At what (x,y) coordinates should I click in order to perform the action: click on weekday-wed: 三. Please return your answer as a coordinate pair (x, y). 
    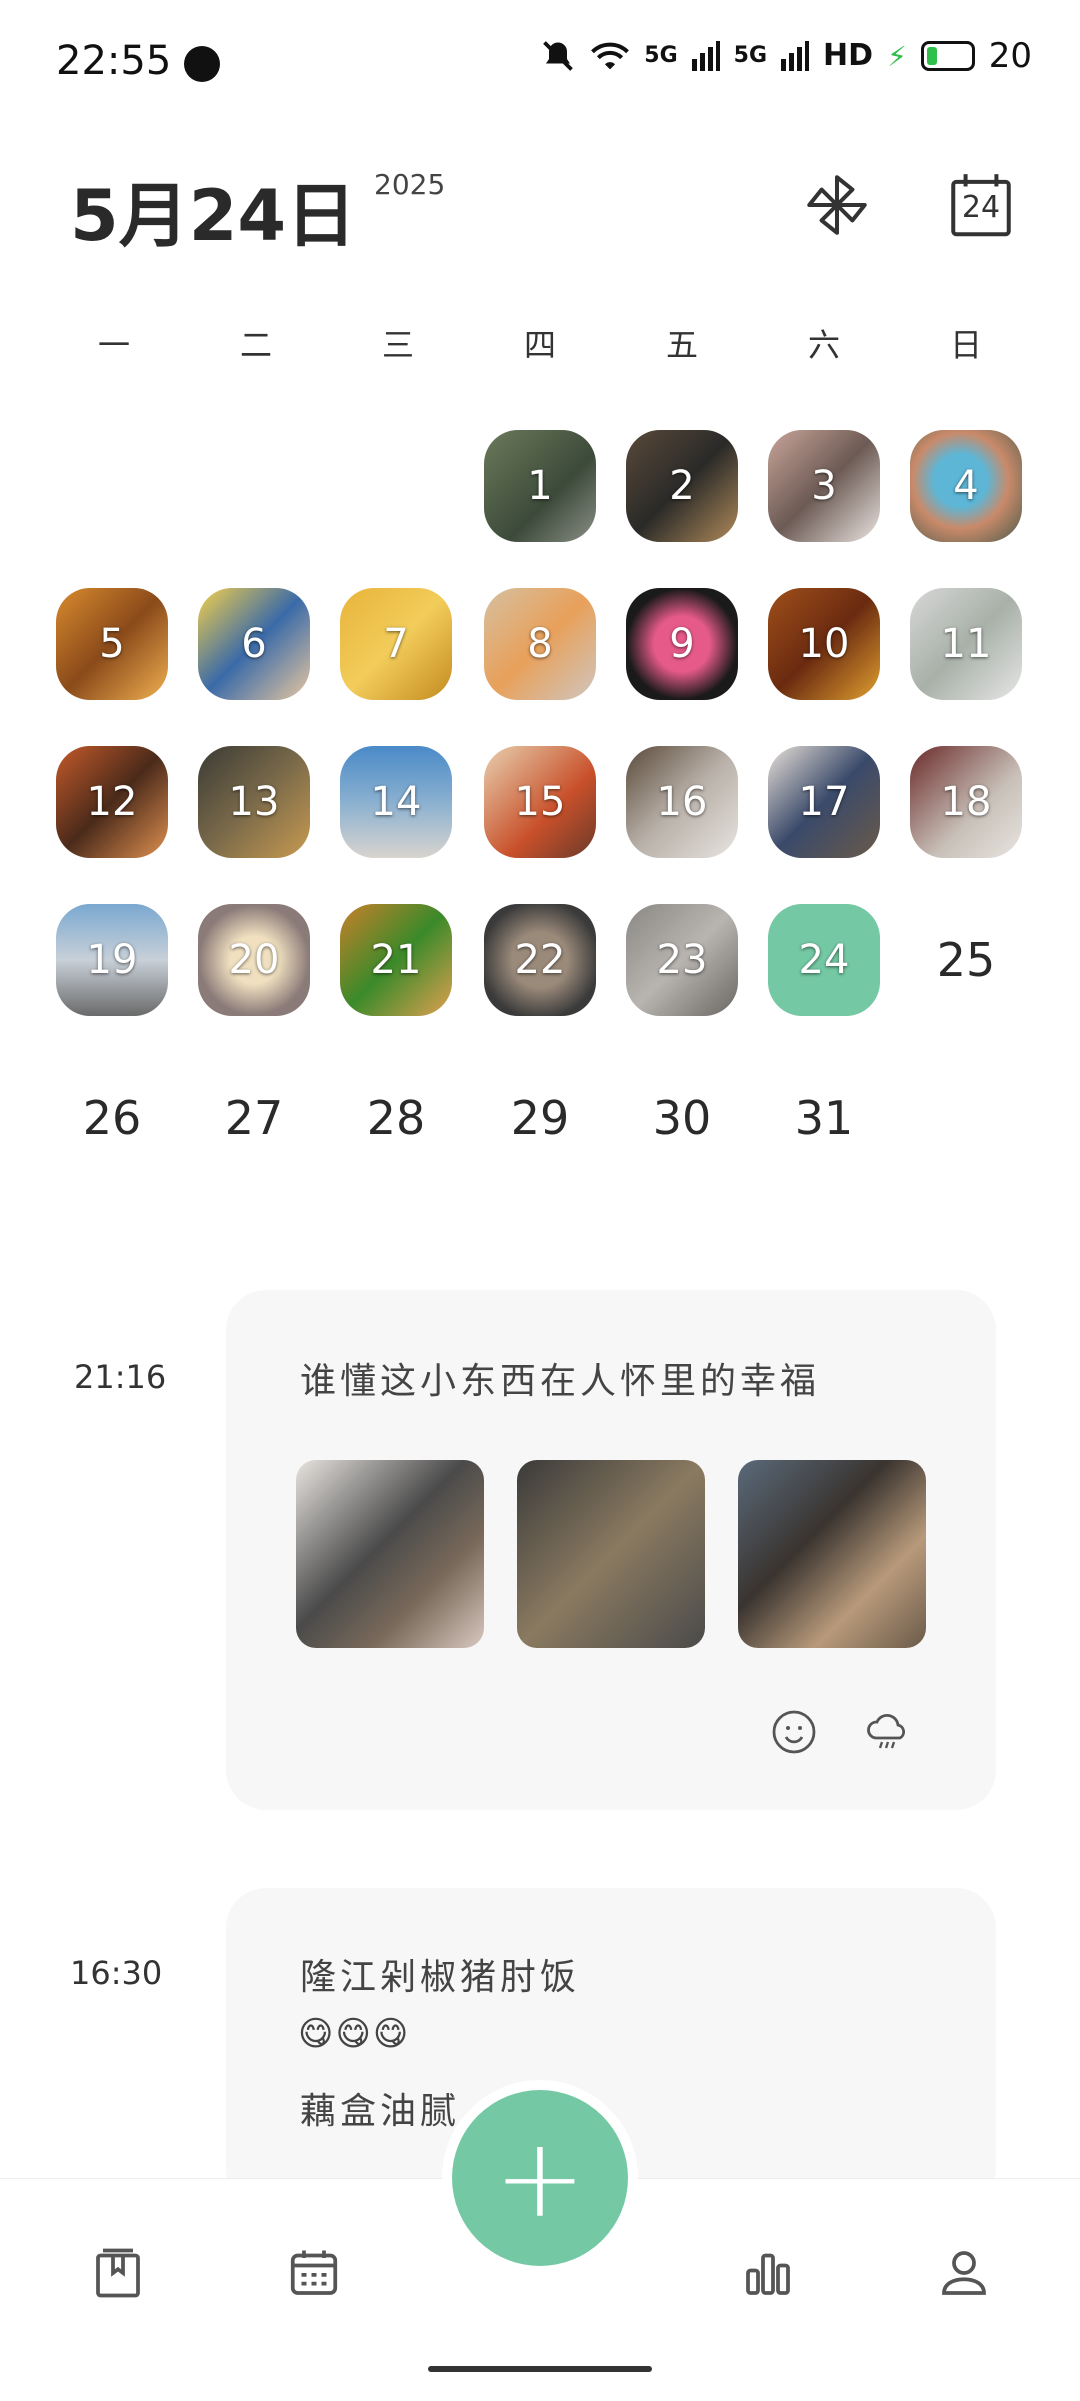
    Looking at the image, I should click on (397, 345).